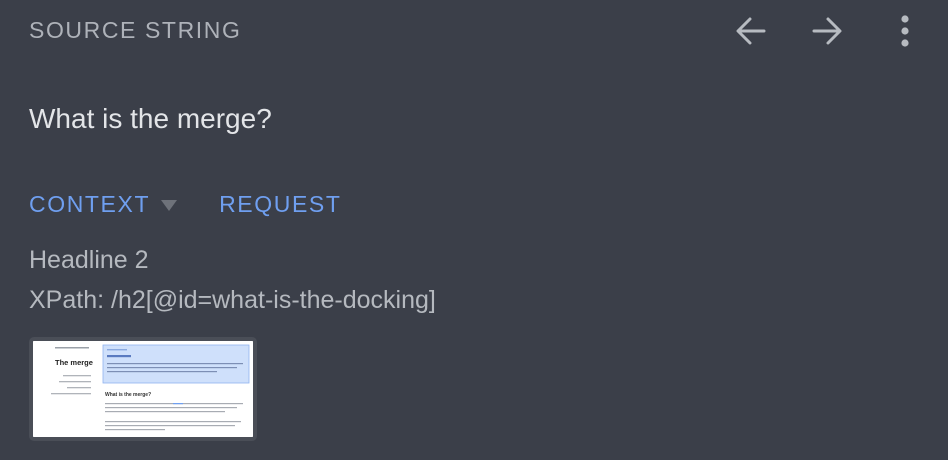  I want to click on context-screenshot-thumbnail: The merge What is the merge?, so click(143, 389).